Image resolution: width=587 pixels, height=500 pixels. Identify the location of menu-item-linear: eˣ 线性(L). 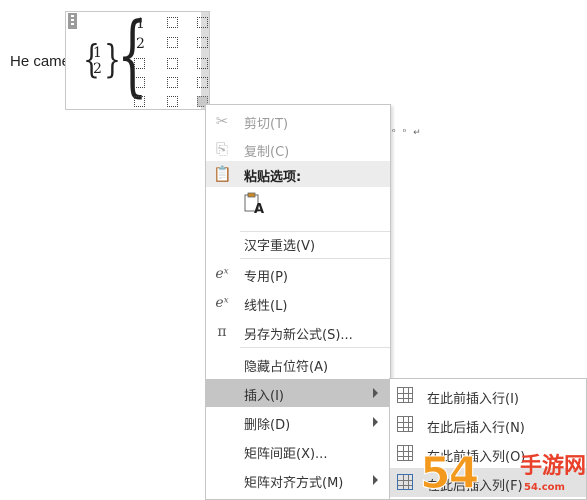
(298, 303).